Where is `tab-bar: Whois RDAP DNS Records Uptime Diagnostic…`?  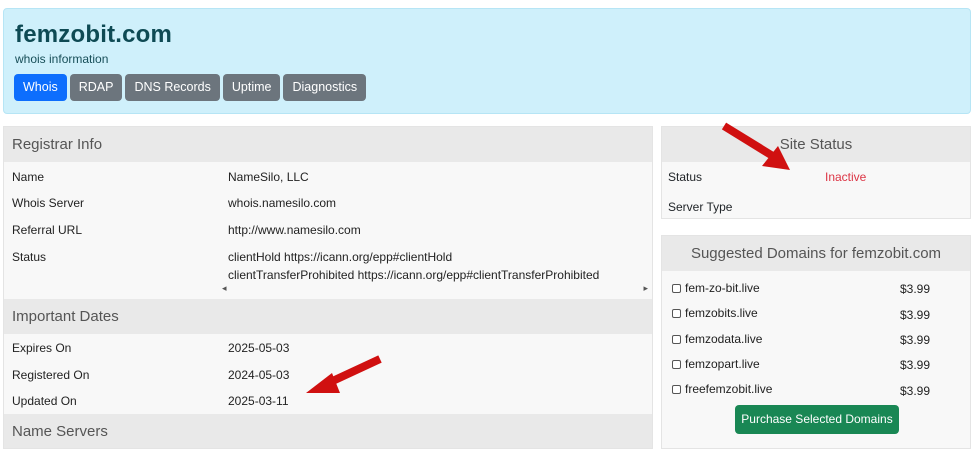 tab-bar: Whois RDAP DNS Records Uptime Diagnostic… is located at coordinates (190, 87).